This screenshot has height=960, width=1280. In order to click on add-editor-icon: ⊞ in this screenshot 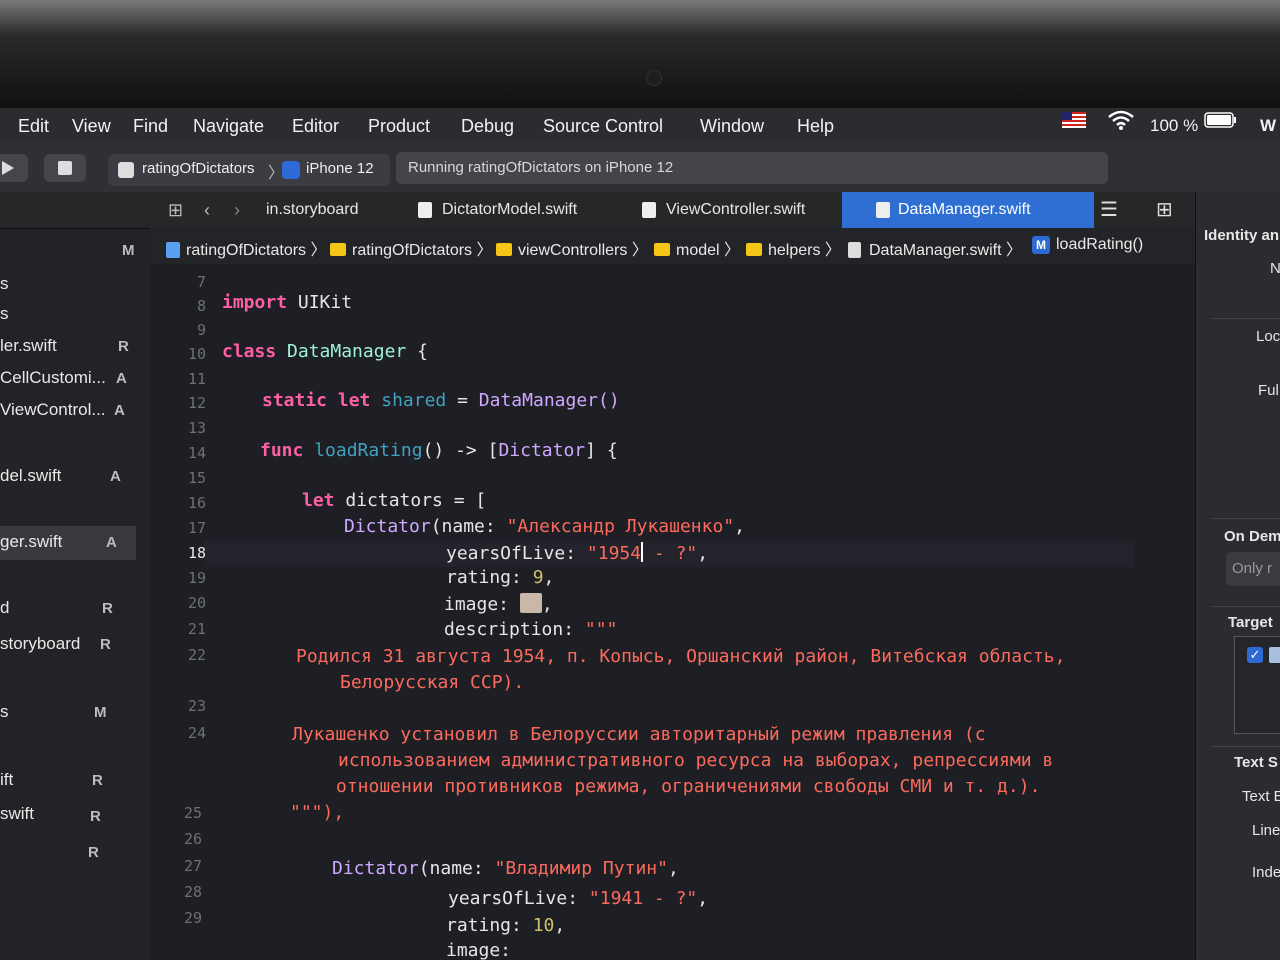, I will do `click(1164, 210)`.